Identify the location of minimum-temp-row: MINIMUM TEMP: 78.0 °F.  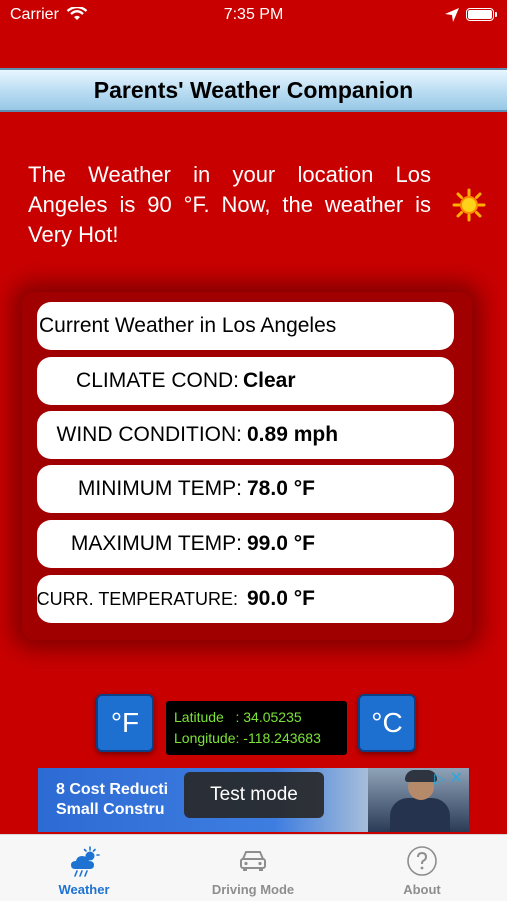
(245, 489).